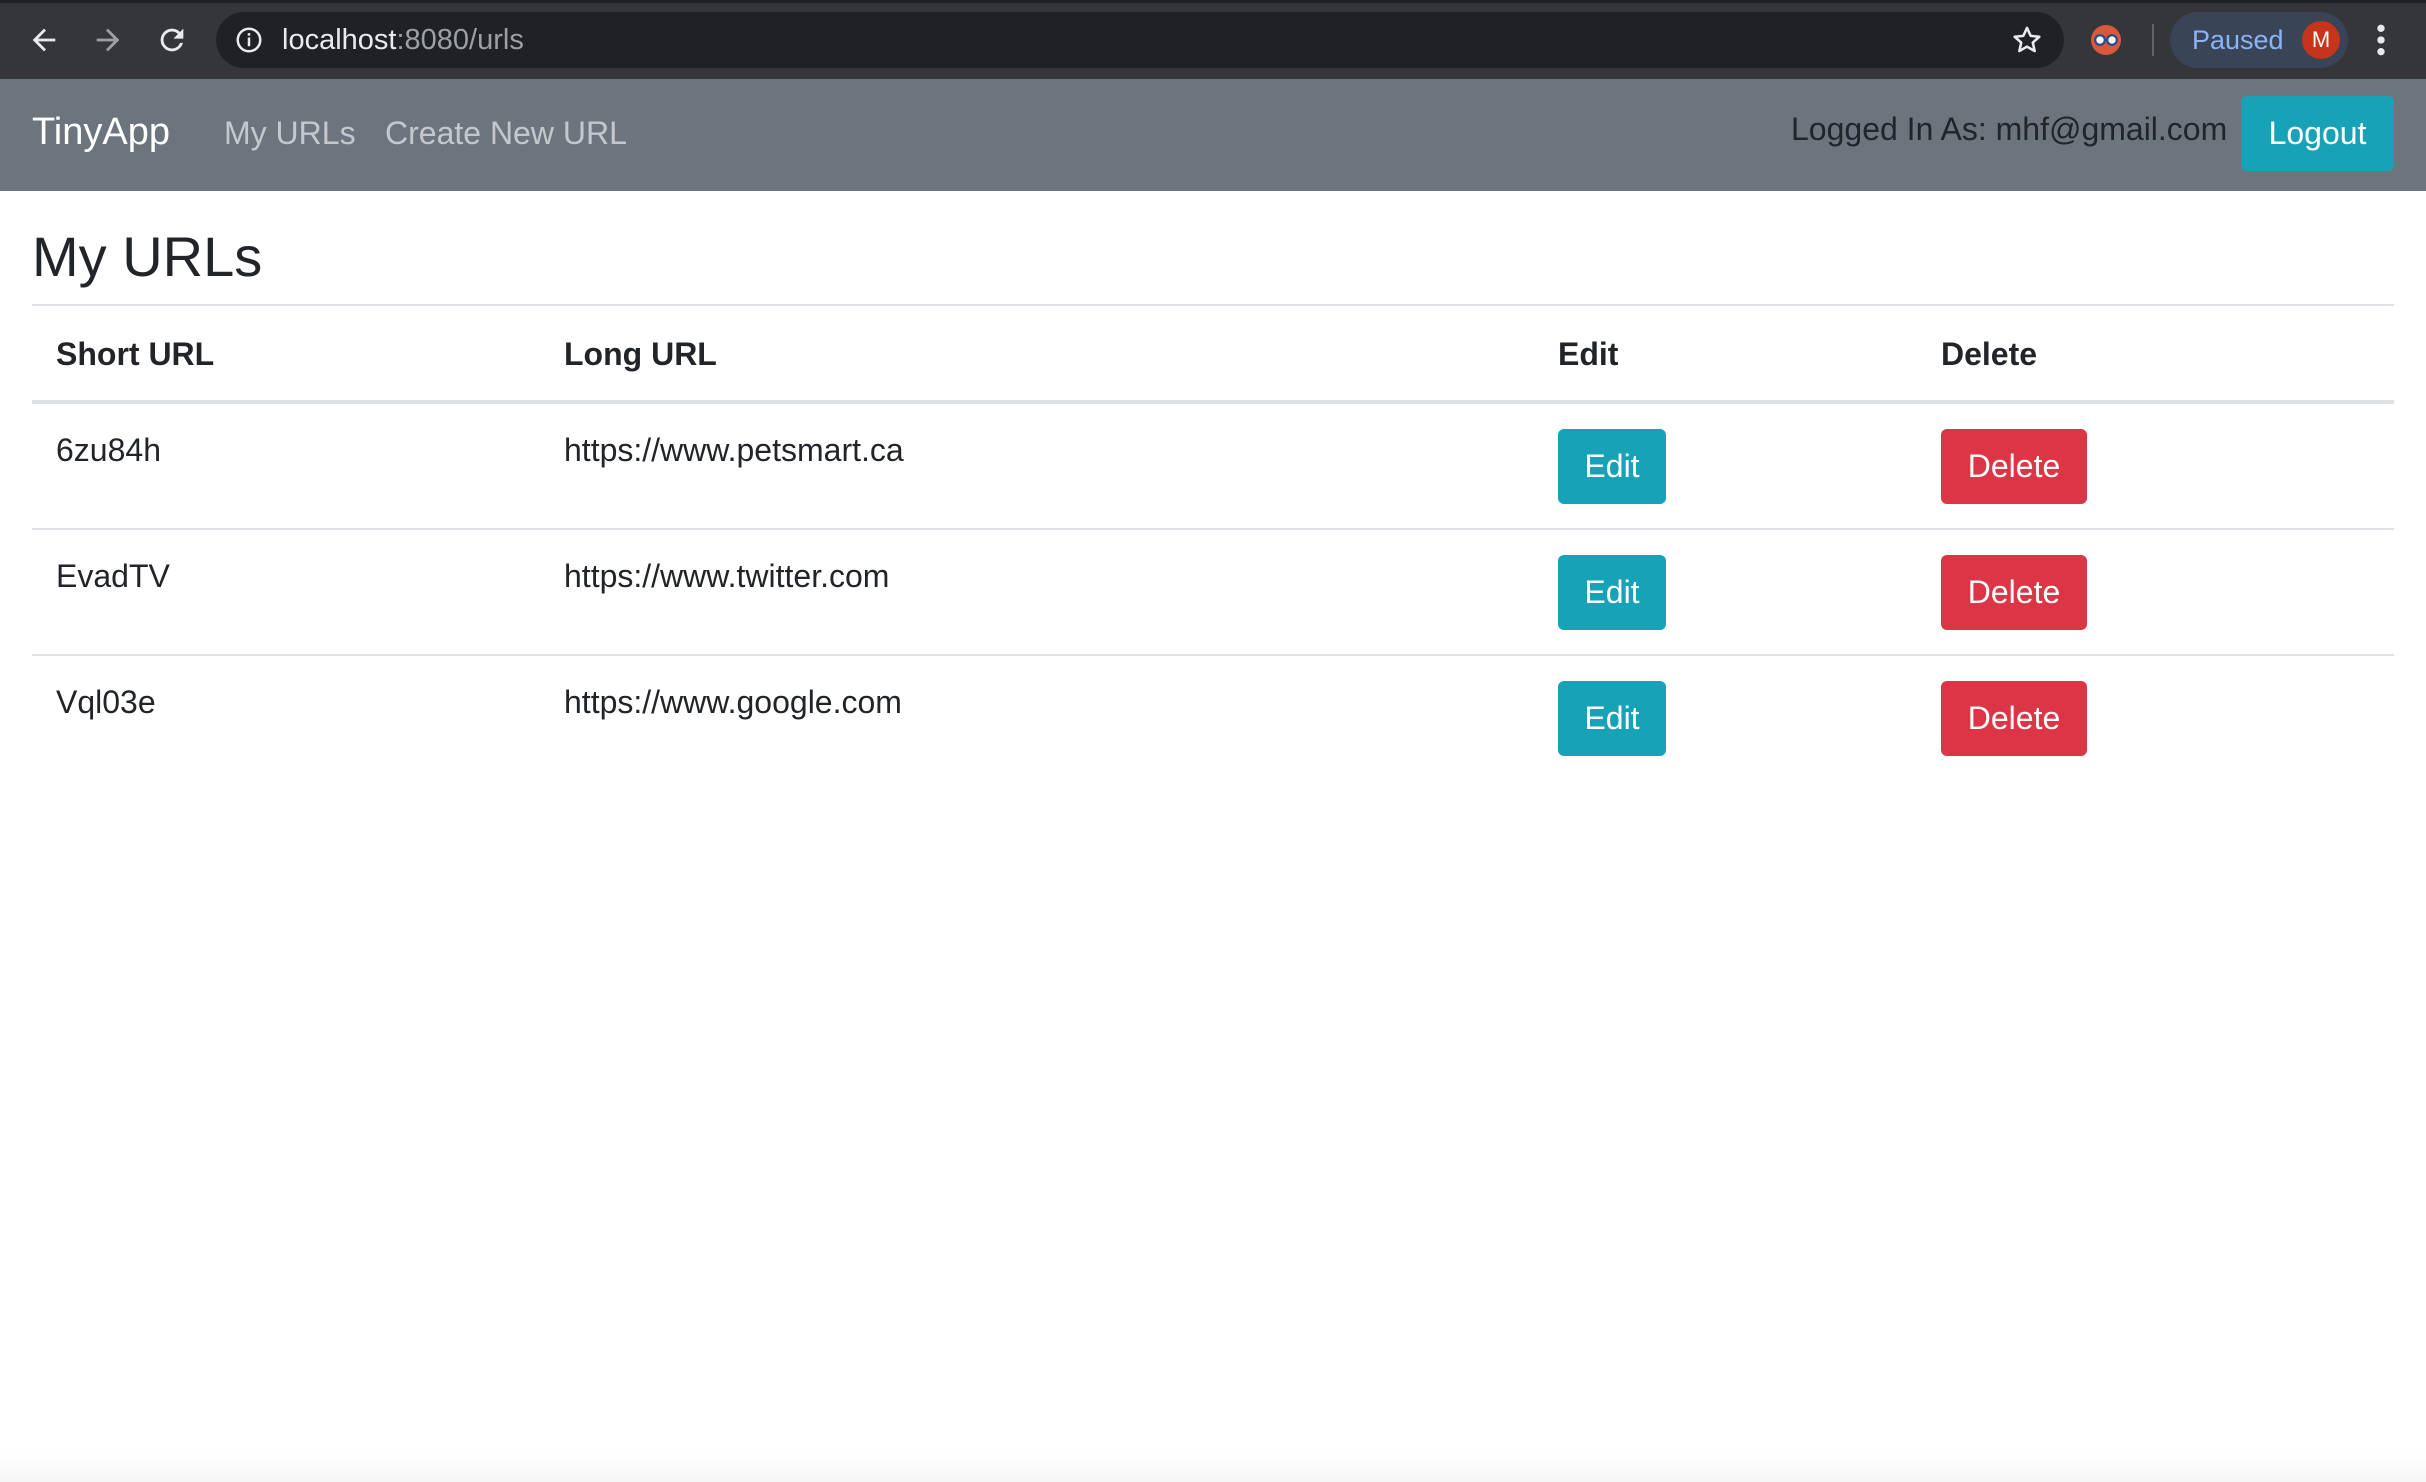 This screenshot has height=1482, width=2426. Describe the element at coordinates (1213, 1467) in the screenshot. I see `window-bottom-edge` at that location.